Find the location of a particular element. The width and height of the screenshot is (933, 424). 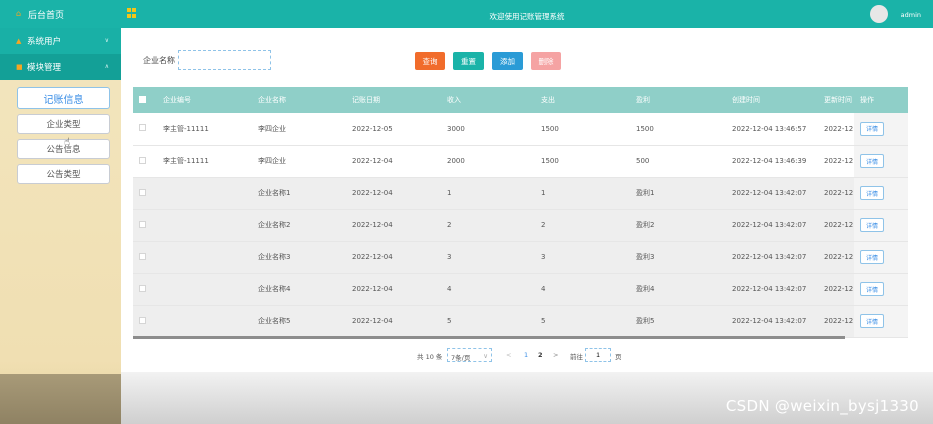

table-cell: 企业名称5 is located at coordinates (274, 321).